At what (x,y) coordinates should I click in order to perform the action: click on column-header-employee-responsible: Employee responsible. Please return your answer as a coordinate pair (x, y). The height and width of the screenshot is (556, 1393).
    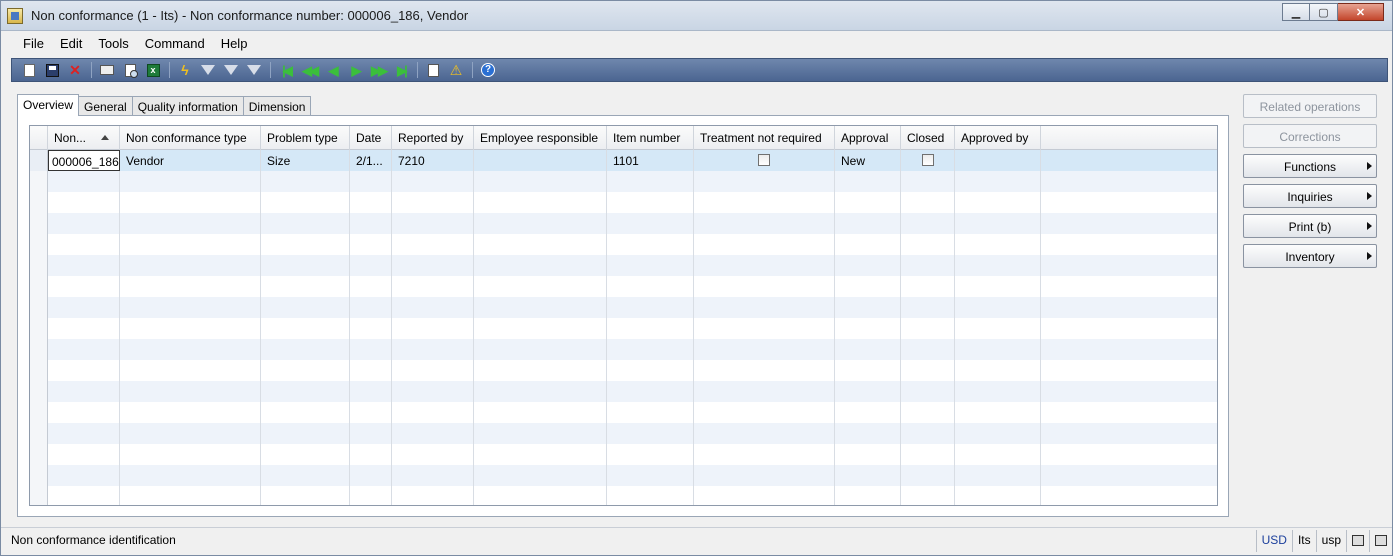
    Looking at the image, I should click on (540, 138).